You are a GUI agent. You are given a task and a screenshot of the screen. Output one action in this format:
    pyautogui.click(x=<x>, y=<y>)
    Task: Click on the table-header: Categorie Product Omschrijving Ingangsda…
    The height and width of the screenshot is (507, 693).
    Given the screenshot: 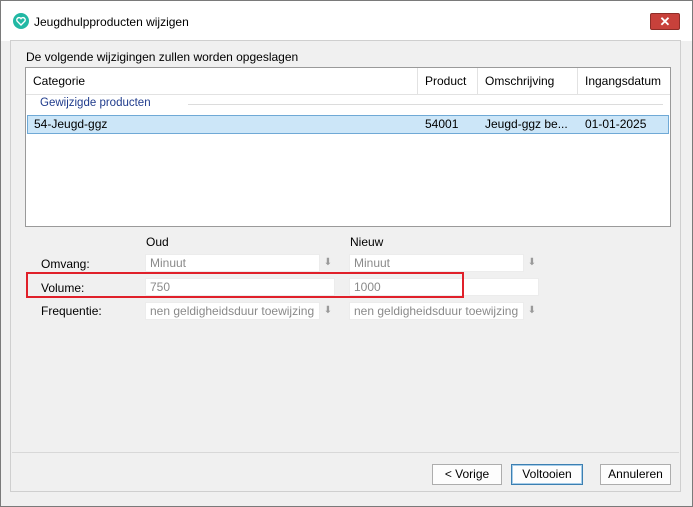 What is the action you would take?
    pyautogui.click(x=348, y=81)
    